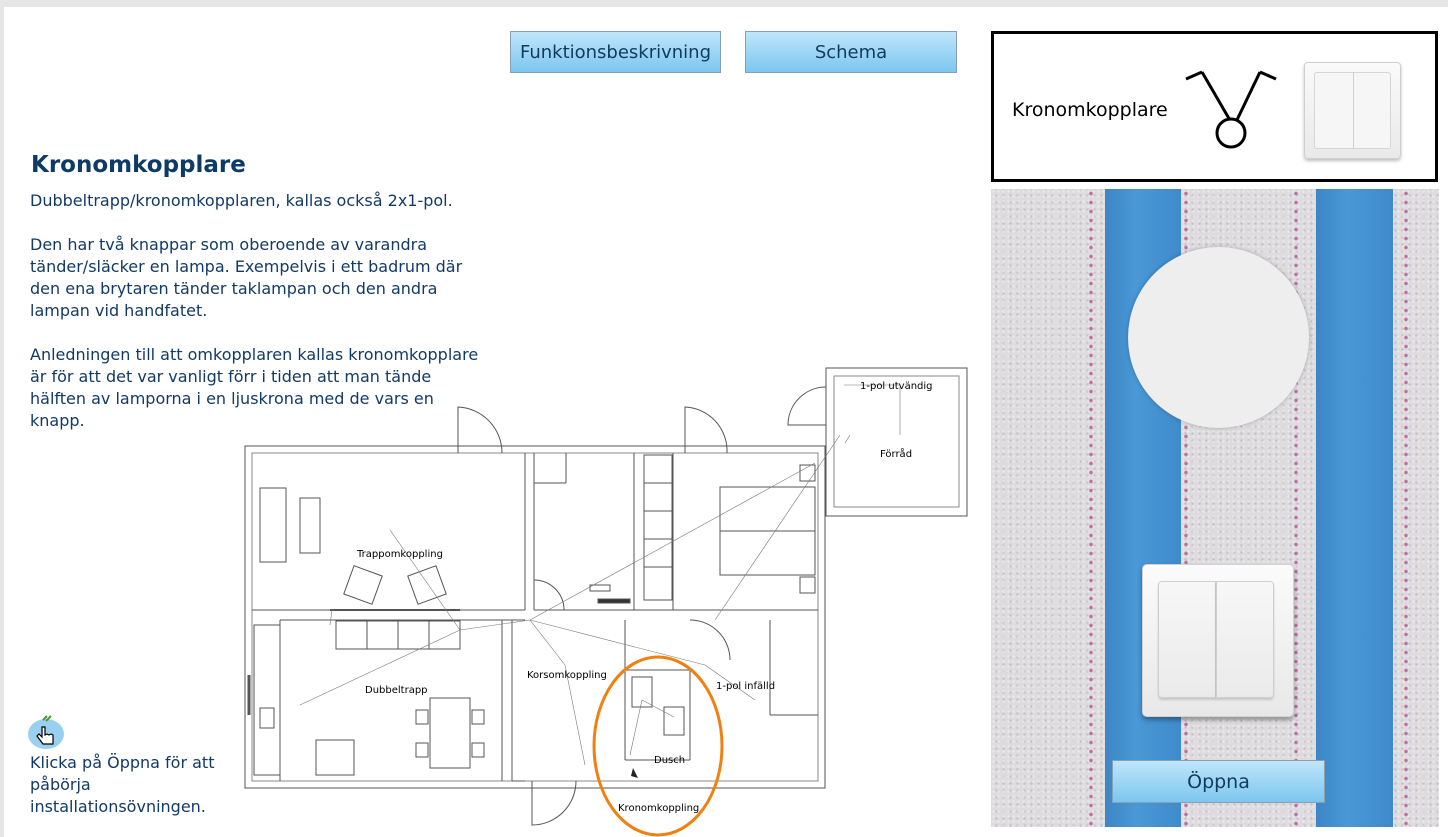  Describe the element at coordinates (1245, 639) in the screenshot. I see `switch-rocker-right` at that location.